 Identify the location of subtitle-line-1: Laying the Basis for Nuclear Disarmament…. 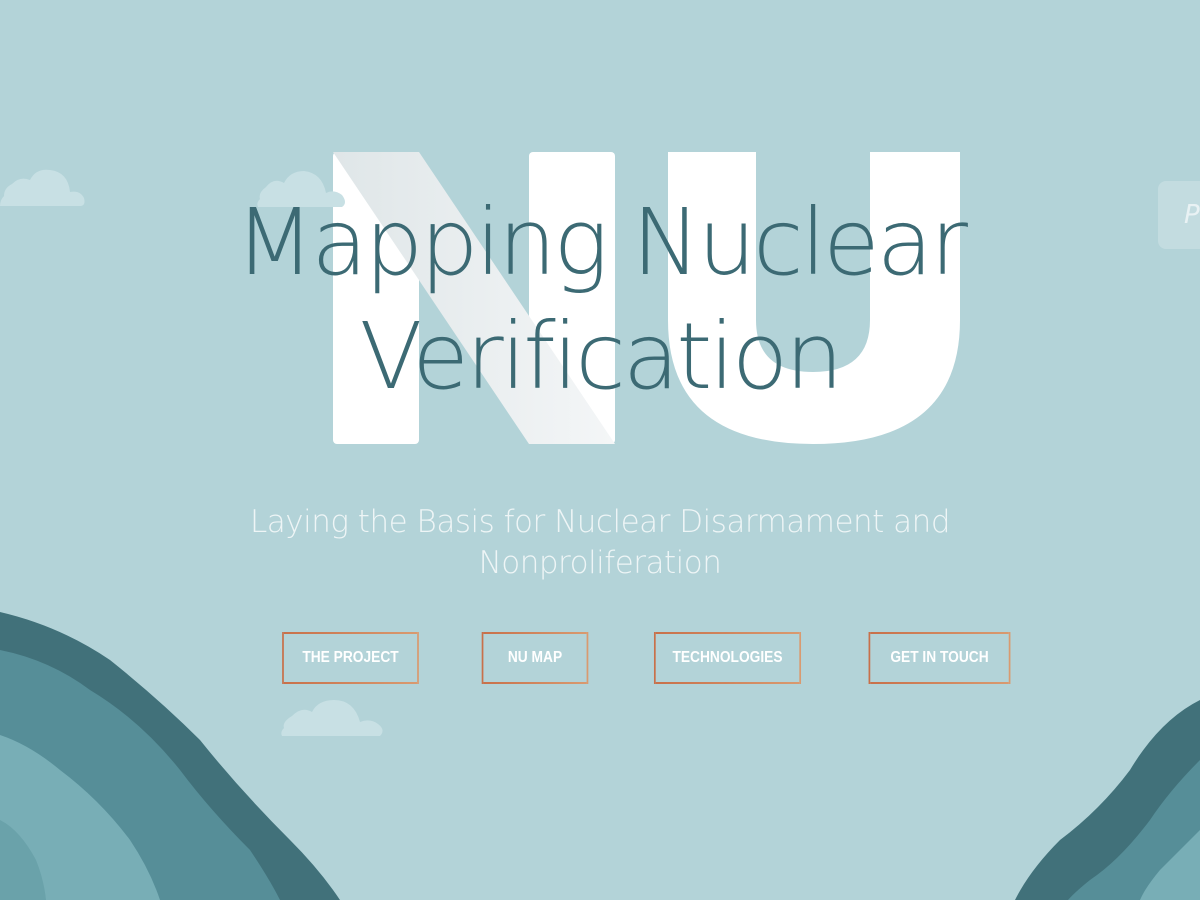
(600, 522).